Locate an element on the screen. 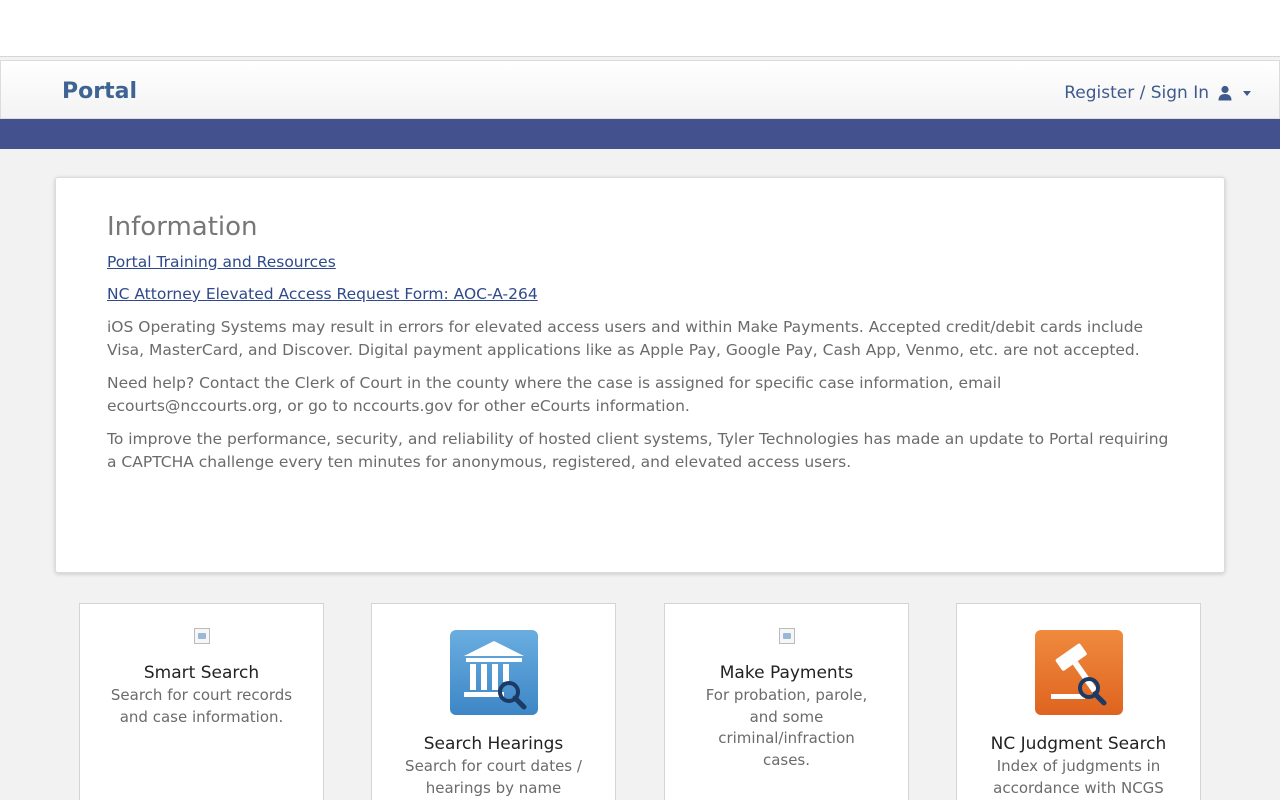  tile-title: NC Judgment Search is located at coordinates (1078, 744).